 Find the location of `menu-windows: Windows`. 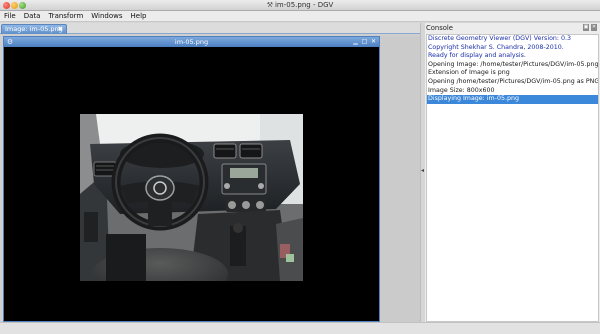

menu-windows: Windows is located at coordinates (106, 16).